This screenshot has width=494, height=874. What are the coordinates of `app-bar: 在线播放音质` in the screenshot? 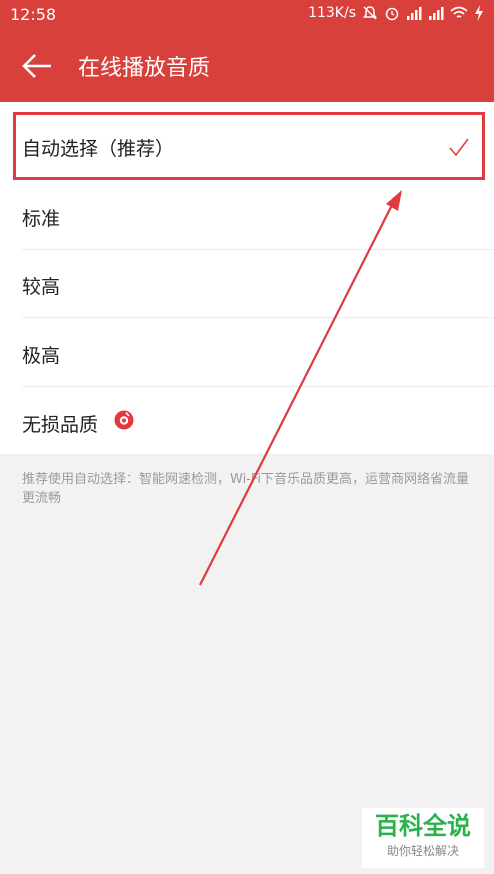 It's located at (247, 66).